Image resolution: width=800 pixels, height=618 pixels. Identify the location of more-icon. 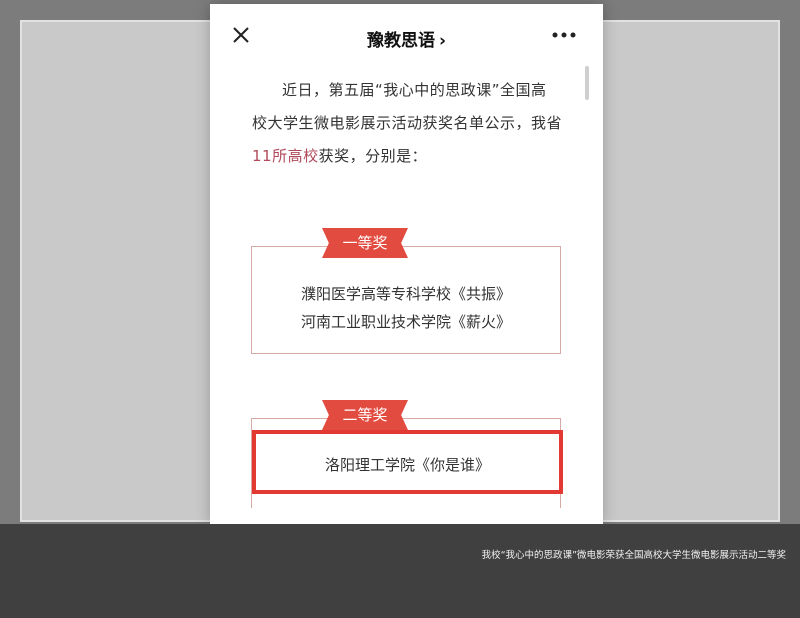
(564, 35).